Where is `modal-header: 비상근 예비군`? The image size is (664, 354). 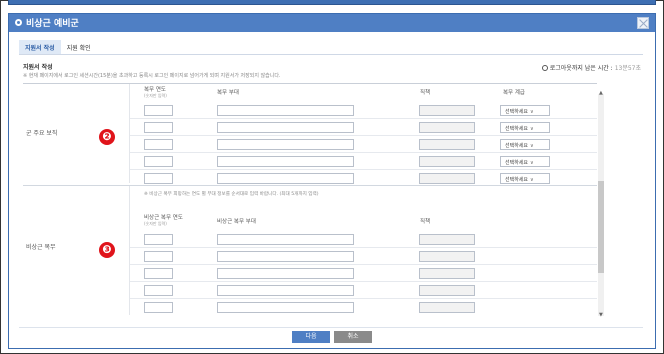 modal-header: 비상근 예비군 is located at coordinates (332, 23).